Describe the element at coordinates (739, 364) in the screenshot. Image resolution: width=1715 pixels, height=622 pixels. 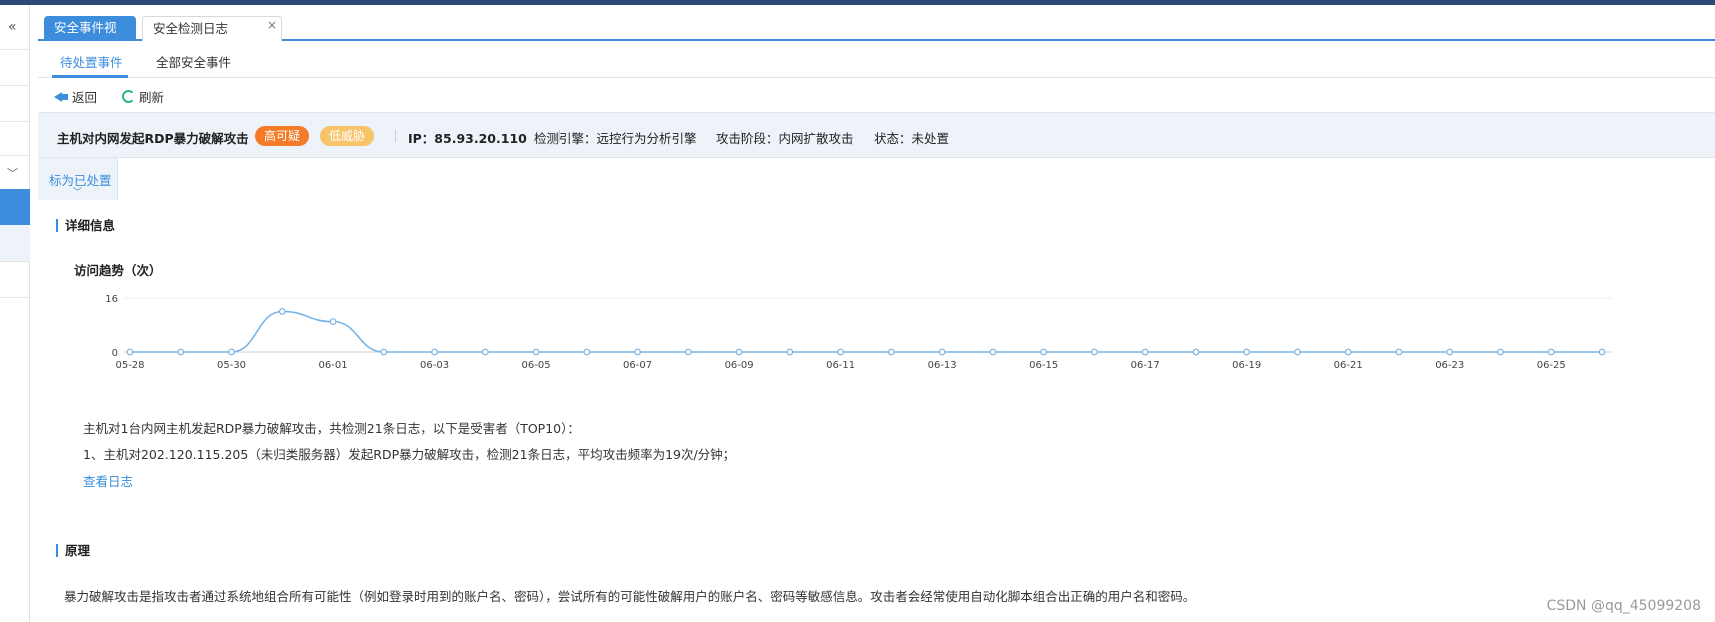
I see `x-tick-label: 06-09` at that location.